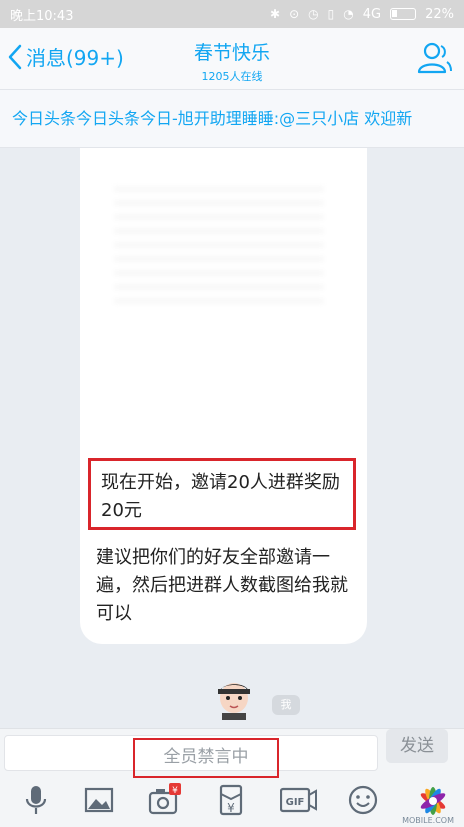 The width and height of the screenshot is (464, 827). I want to click on battery-level: 22%, so click(439, 14).